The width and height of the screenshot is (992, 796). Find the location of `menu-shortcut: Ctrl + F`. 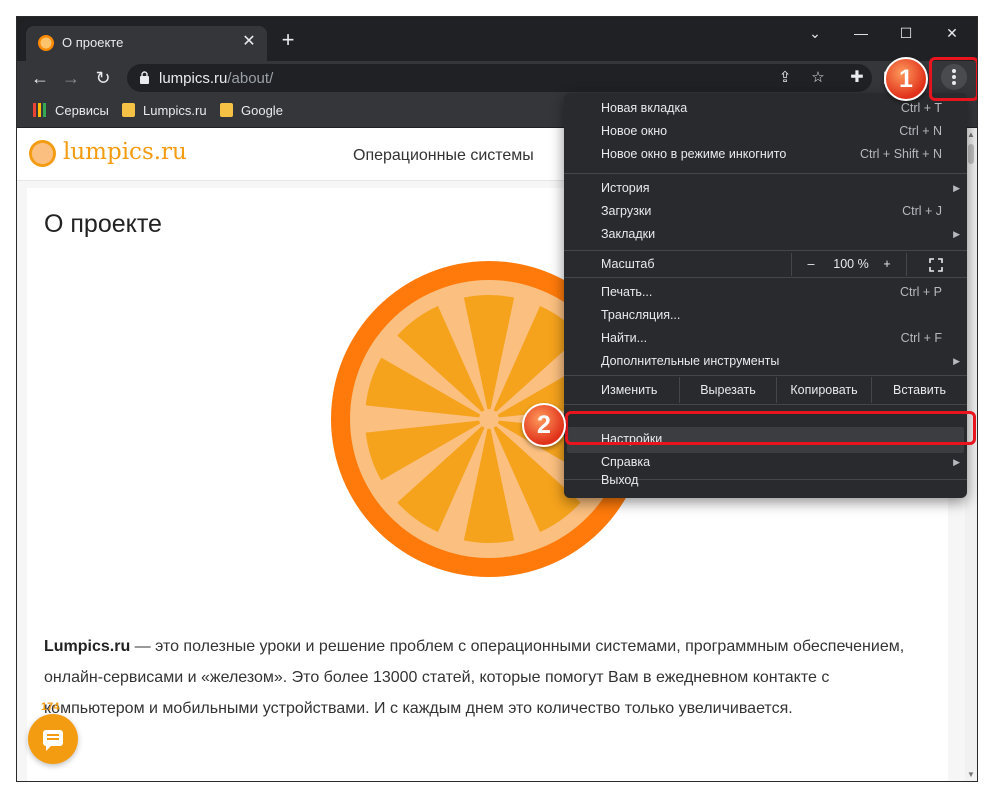

menu-shortcut: Ctrl + F is located at coordinates (921, 338).